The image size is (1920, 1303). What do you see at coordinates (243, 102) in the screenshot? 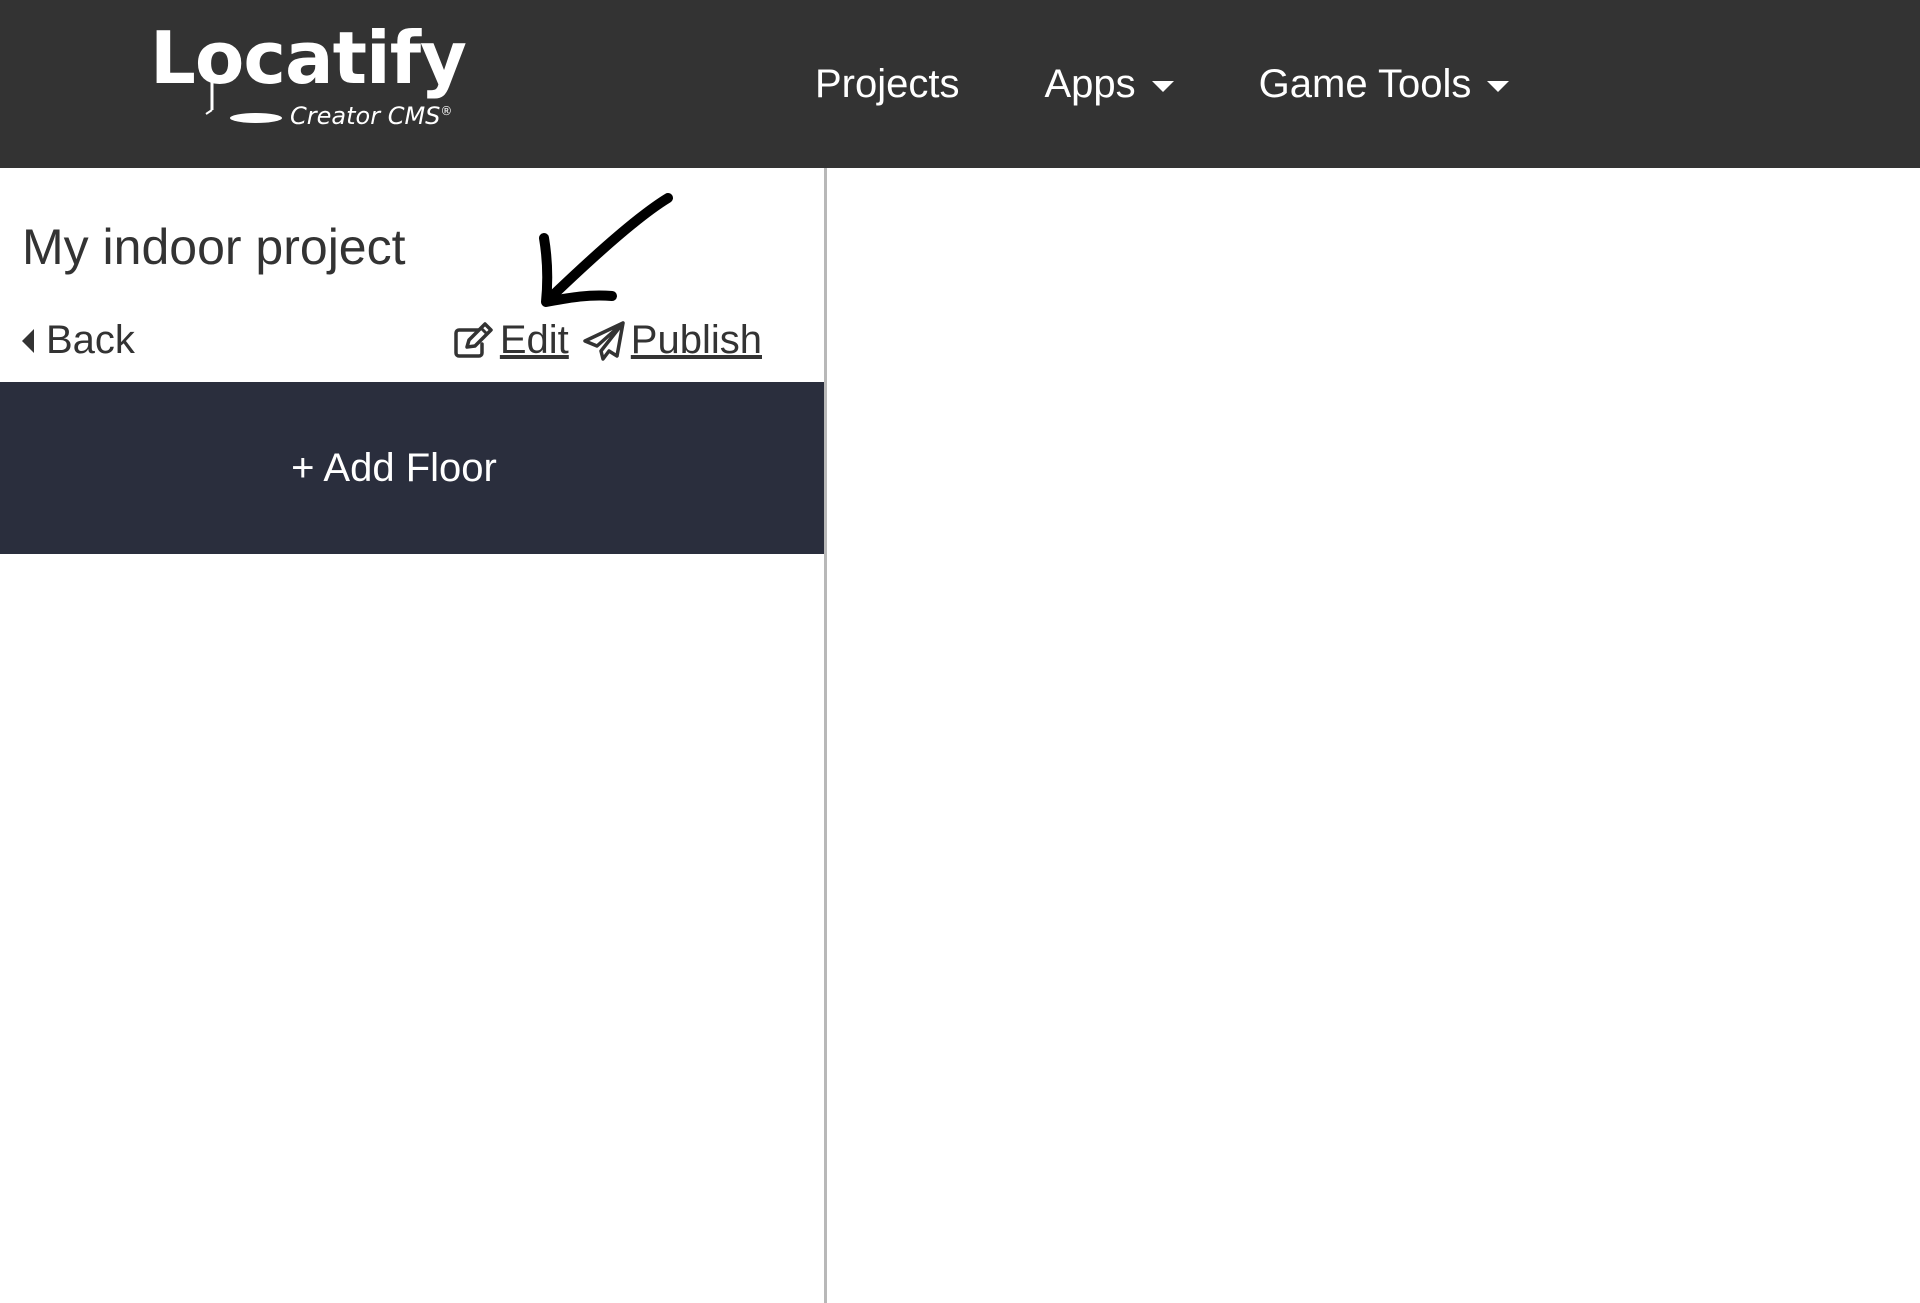
I see `logo-pin-icon` at bounding box center [243, 102].